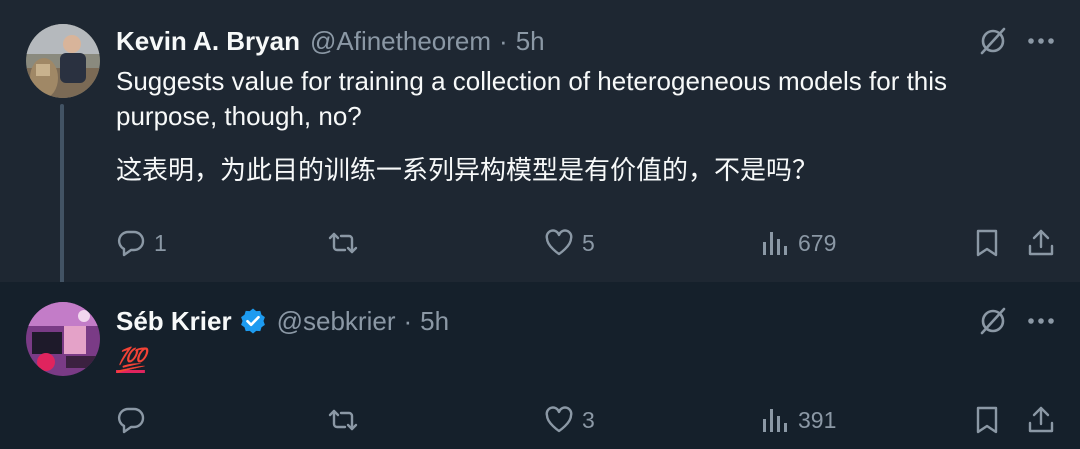  I want to click on tweet-text: 💯, so click(573, 359).